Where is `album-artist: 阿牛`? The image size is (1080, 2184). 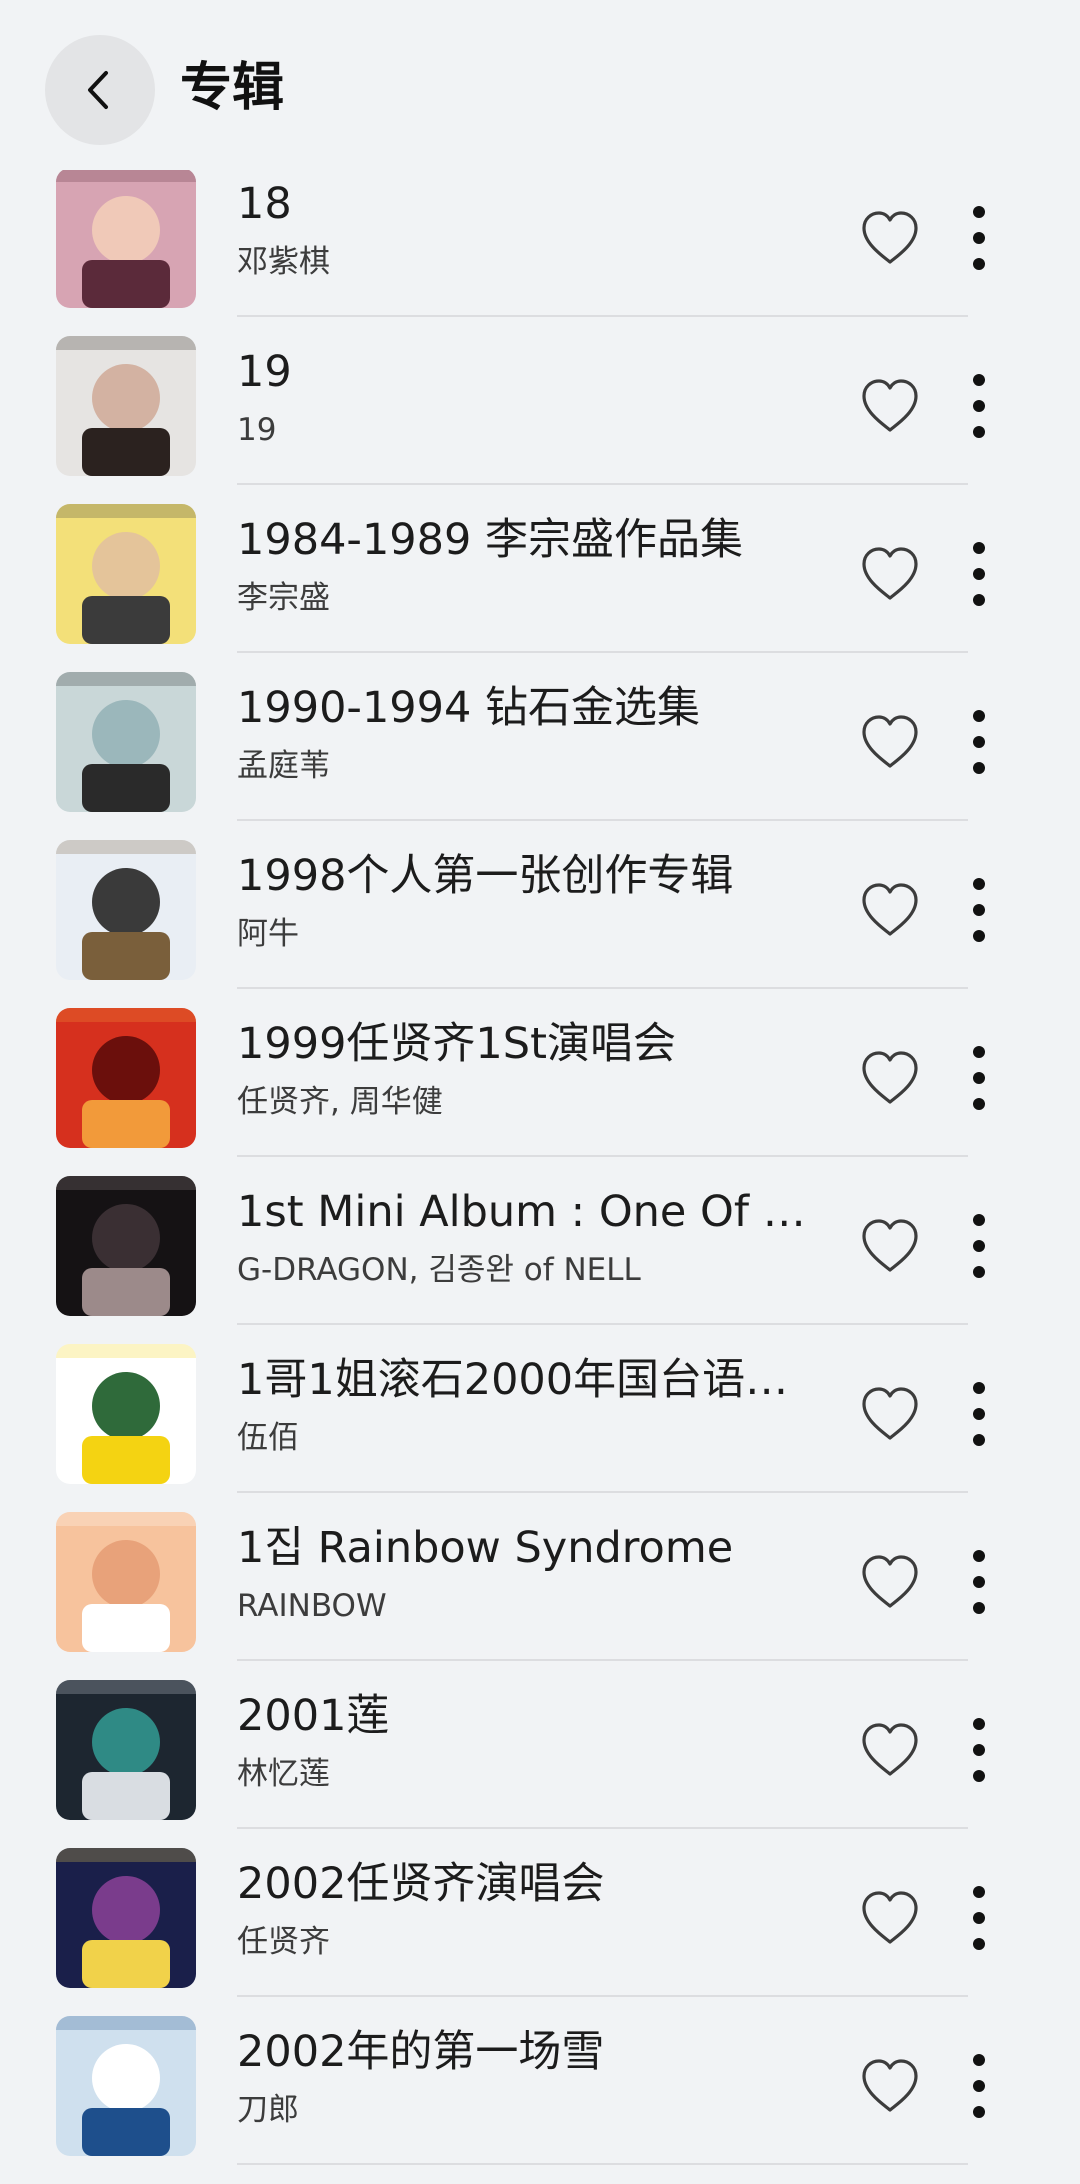
album-artist: 阿牛 is located at coordinates (268, 934).